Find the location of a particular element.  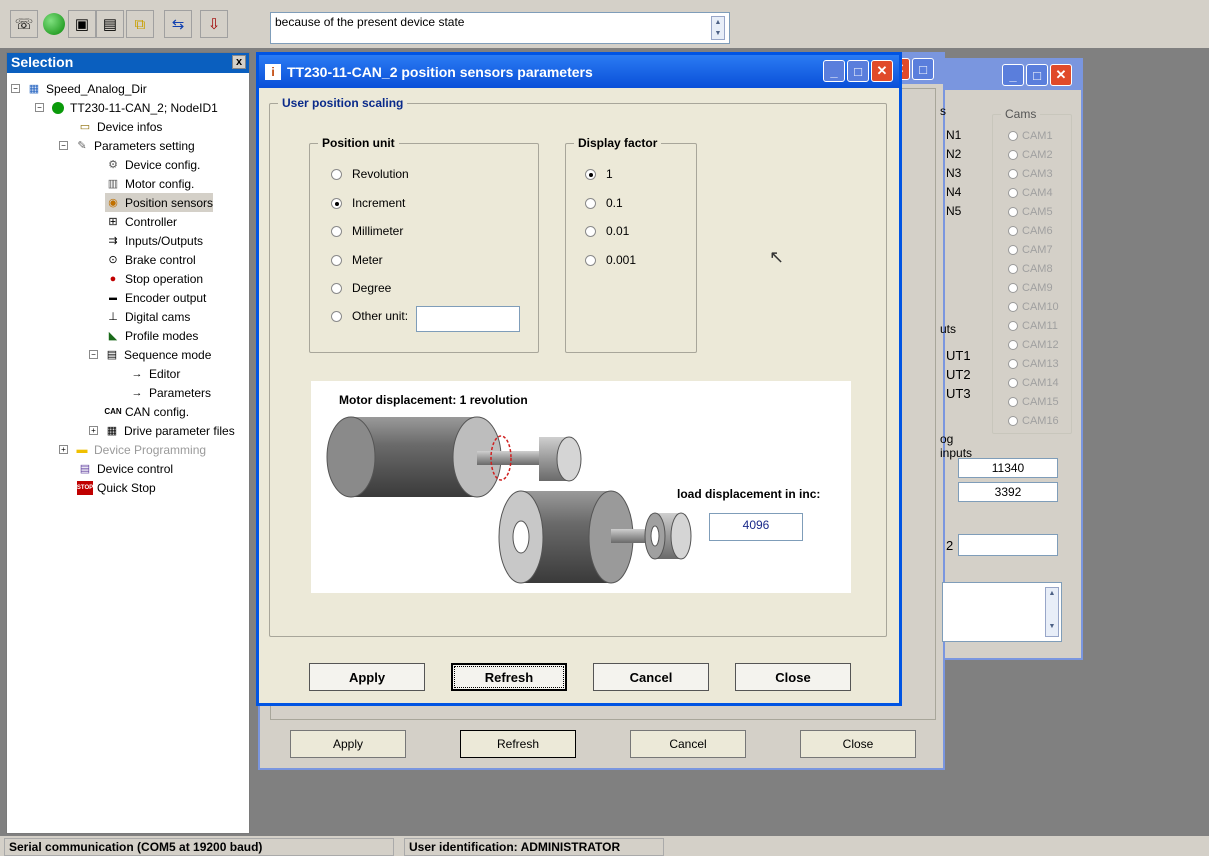

download-icon: ⇩ is located at coordinates (214, 24).